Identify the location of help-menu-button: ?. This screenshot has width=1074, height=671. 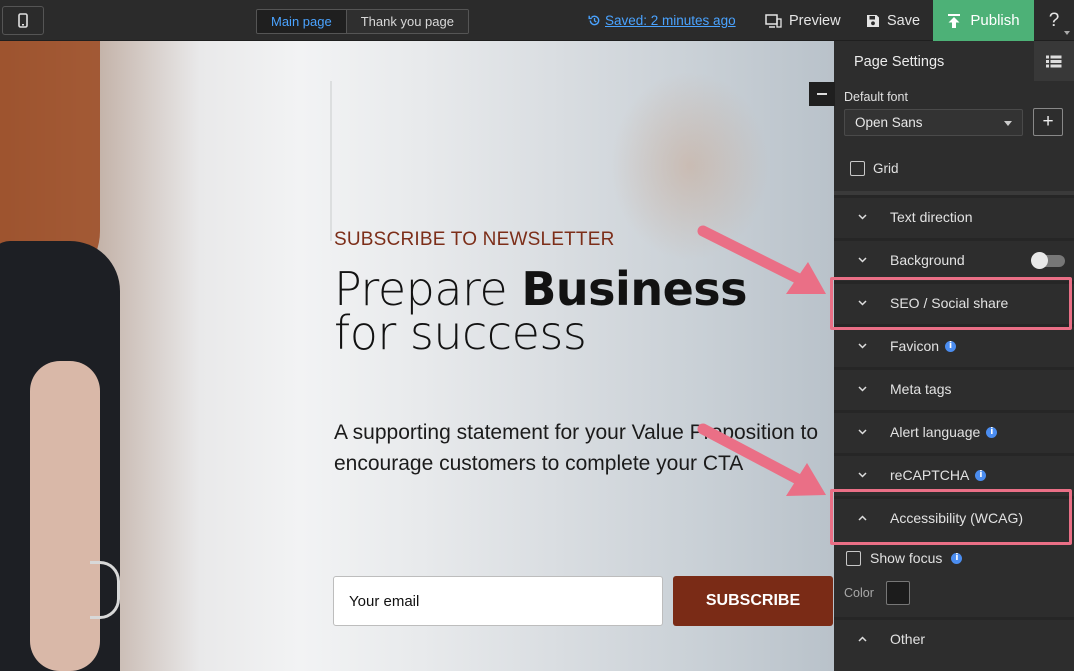
(1054, 20).